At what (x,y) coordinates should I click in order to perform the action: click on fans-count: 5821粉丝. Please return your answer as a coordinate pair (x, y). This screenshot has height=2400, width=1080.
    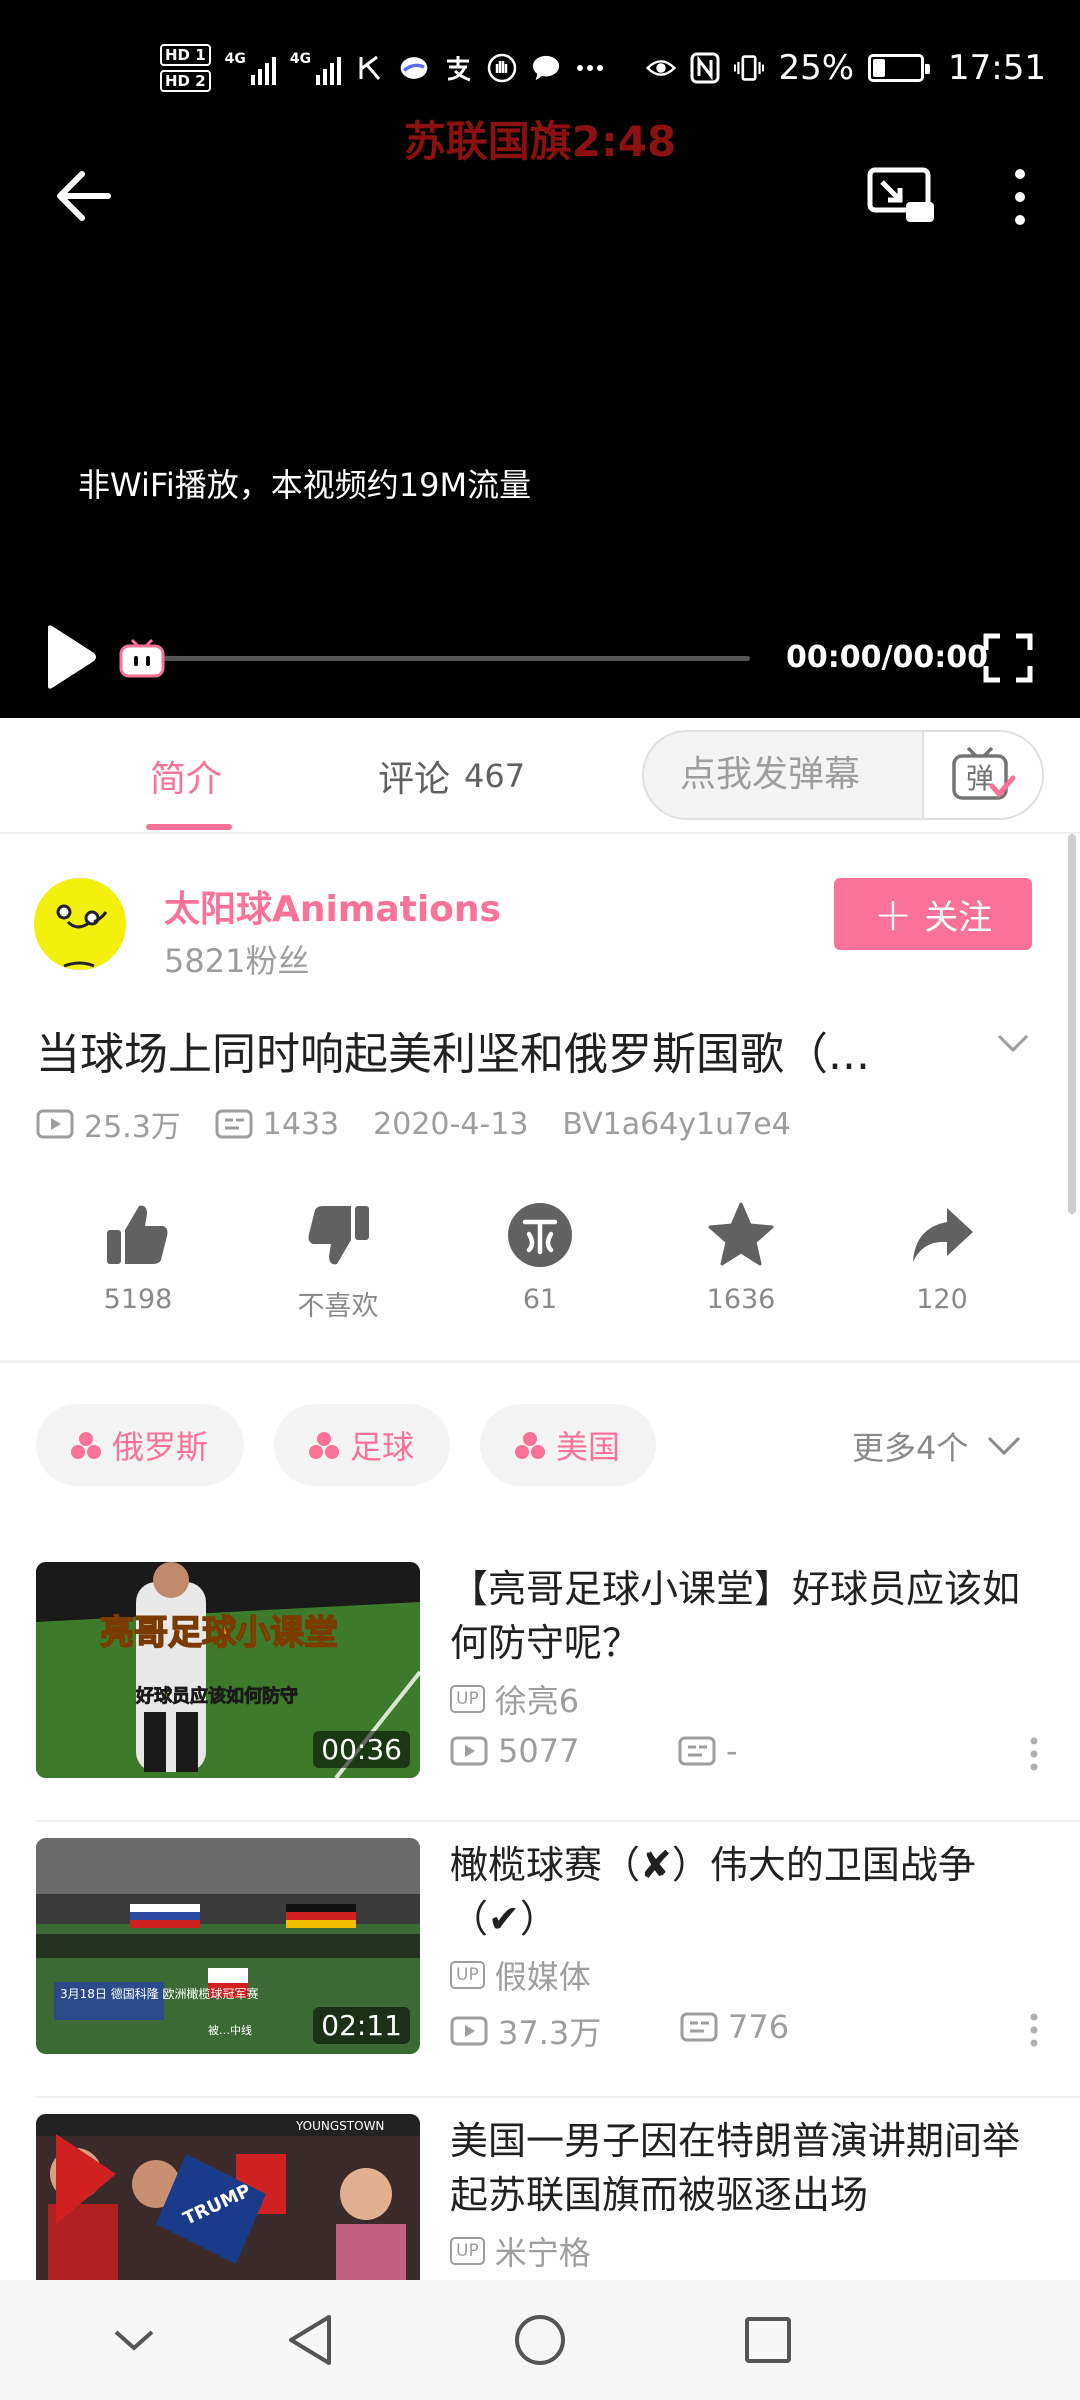
    Looking at the image, I should click on (237, 961).